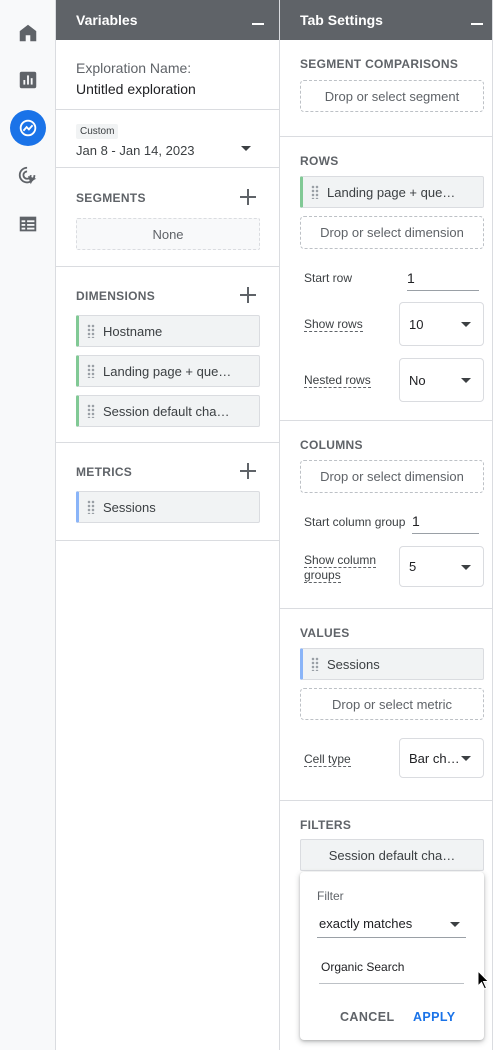 Image resolution: width=493 pixels, height=1050 pixels. What do you see at coordinates (116, 296) in the screenshot?
I see `dimensions-title: DIMENSIONS` at bounding box center [116, 296].